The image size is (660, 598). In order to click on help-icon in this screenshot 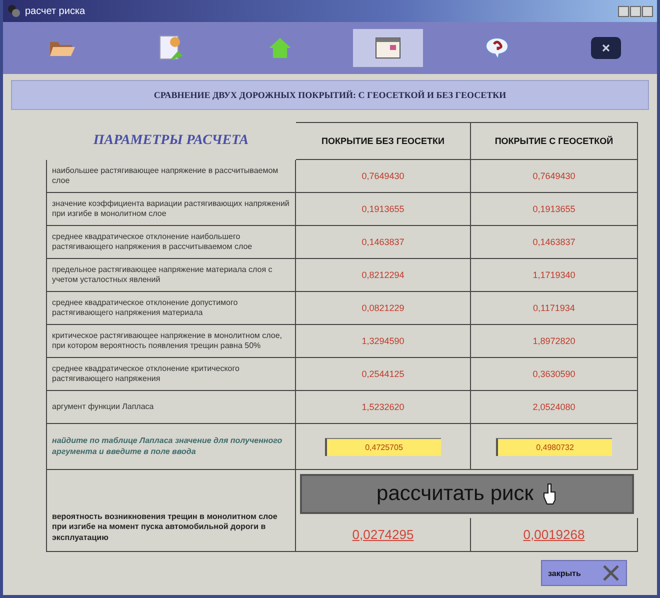, I will do `click(497, 48)`.